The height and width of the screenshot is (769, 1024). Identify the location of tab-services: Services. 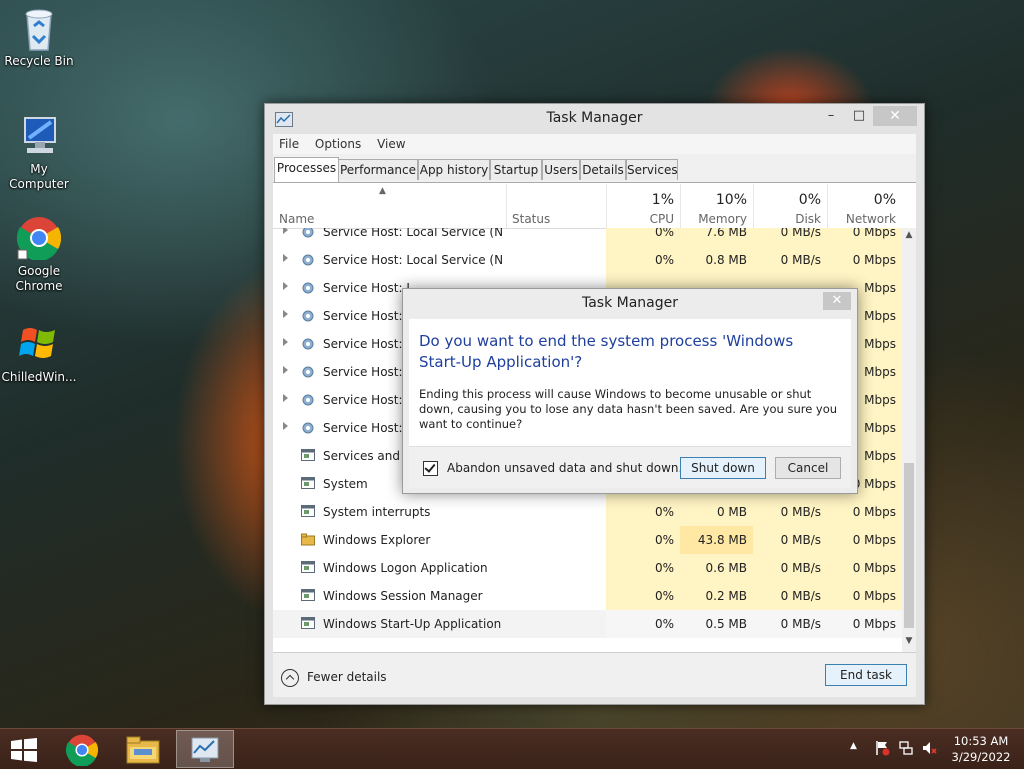
(652, 169).